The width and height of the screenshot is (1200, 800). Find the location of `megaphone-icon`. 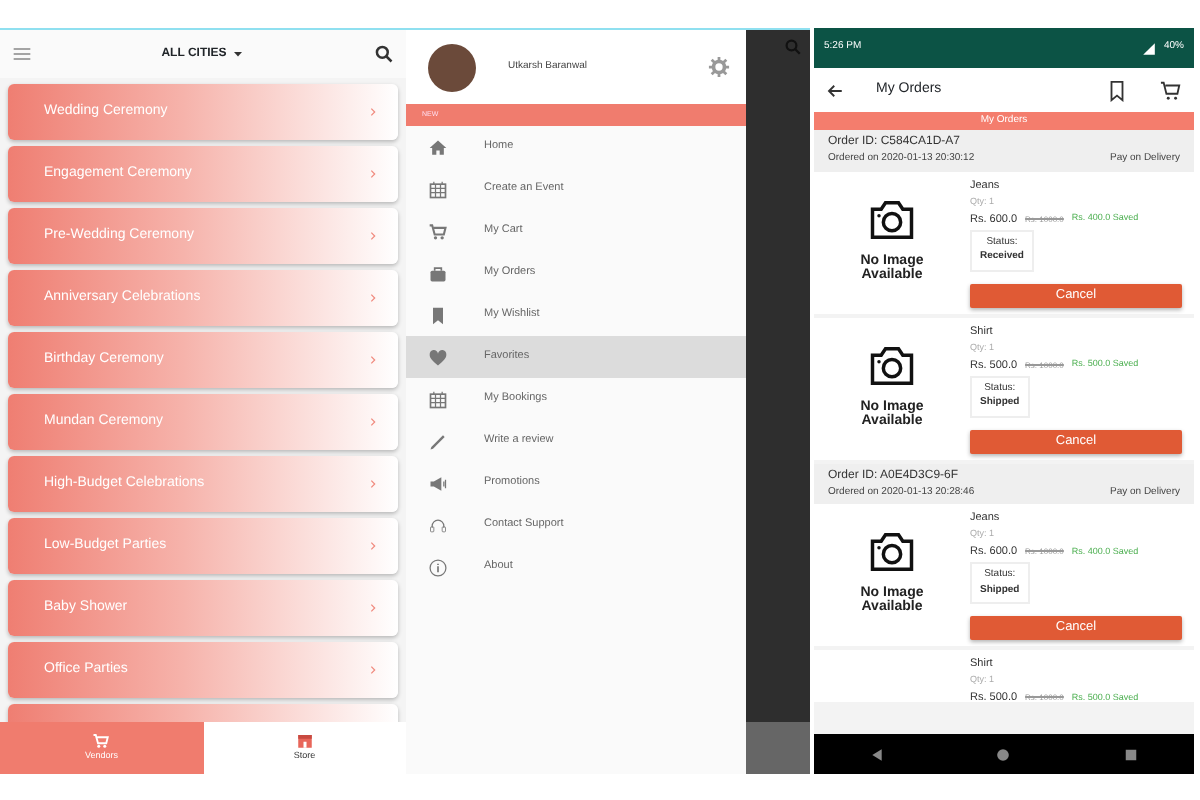

megaphone-icon is located at coordinates (438, 483).